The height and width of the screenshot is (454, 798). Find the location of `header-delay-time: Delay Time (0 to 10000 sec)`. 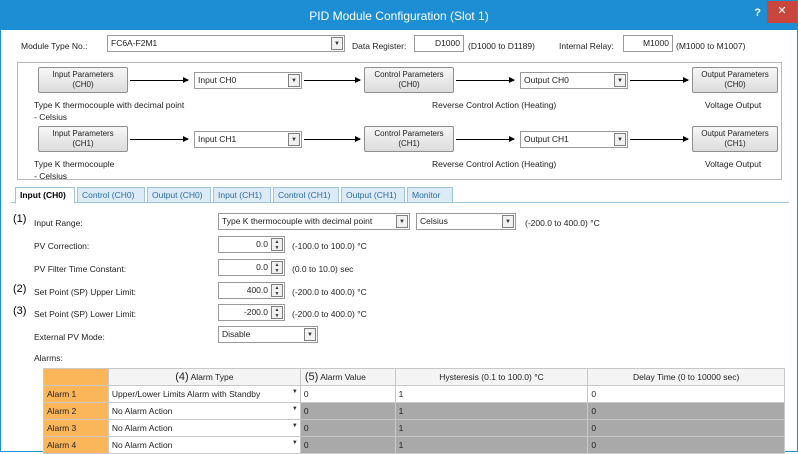

header-delay-time: Delay Time (0 to 10000 sec) is located at coordinates (686, 377).